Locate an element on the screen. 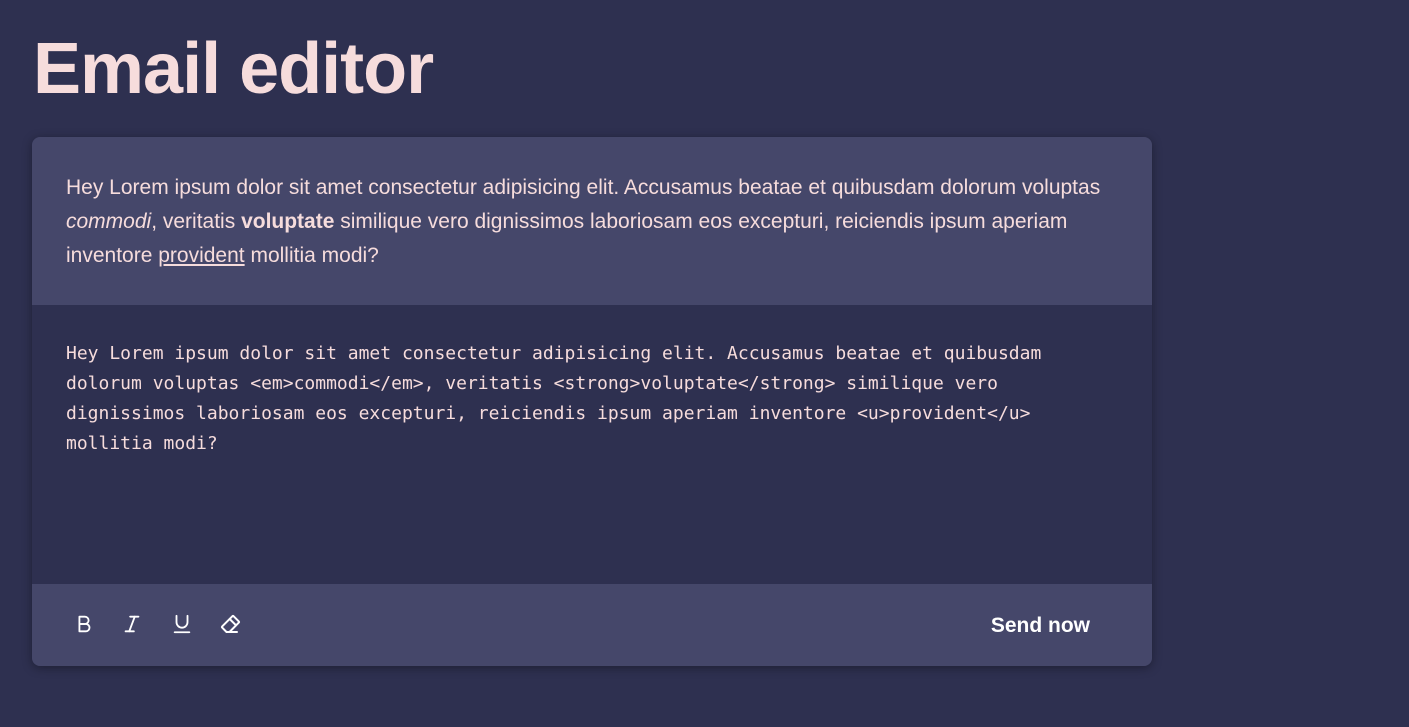 This screenshot has width=1409, height=727. preview-underlined-text: provident is located at coordinates (201, 255).